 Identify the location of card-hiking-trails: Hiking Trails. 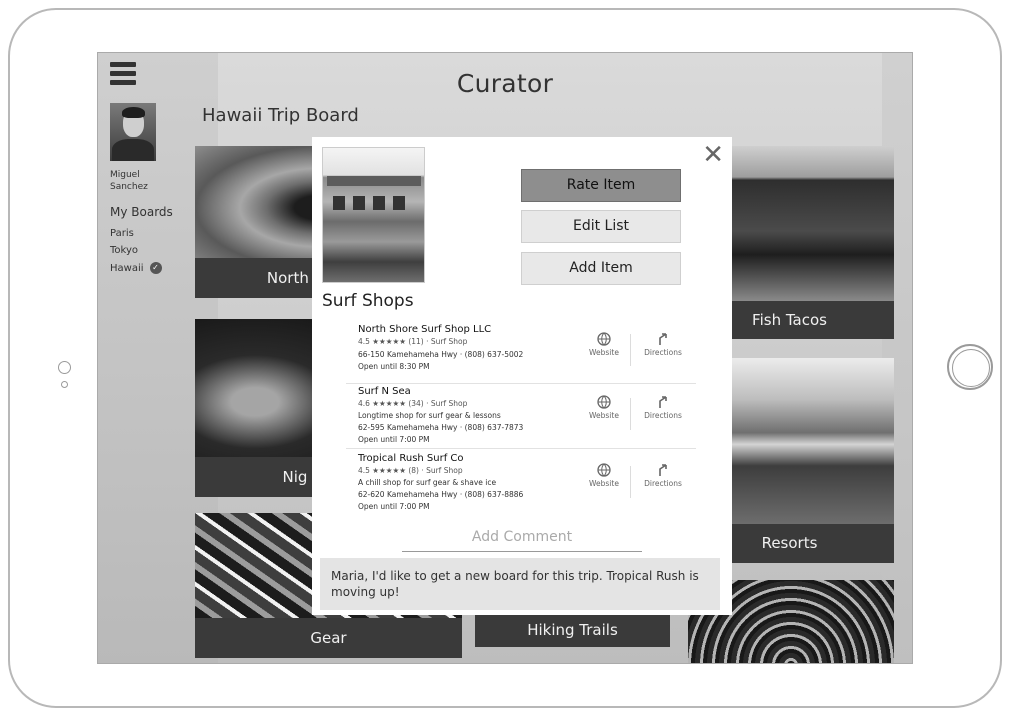
(572, 630).